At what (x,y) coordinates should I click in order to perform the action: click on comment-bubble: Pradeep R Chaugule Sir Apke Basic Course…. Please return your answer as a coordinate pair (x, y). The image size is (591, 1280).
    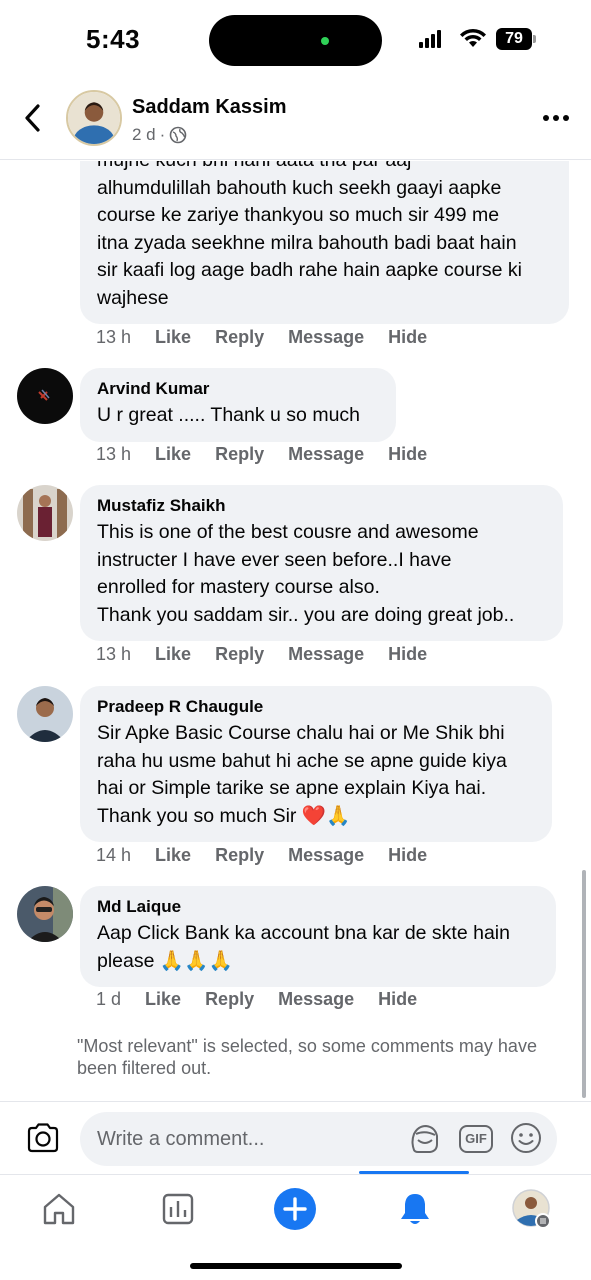
    Looking at the image, I should click on (316, 764).